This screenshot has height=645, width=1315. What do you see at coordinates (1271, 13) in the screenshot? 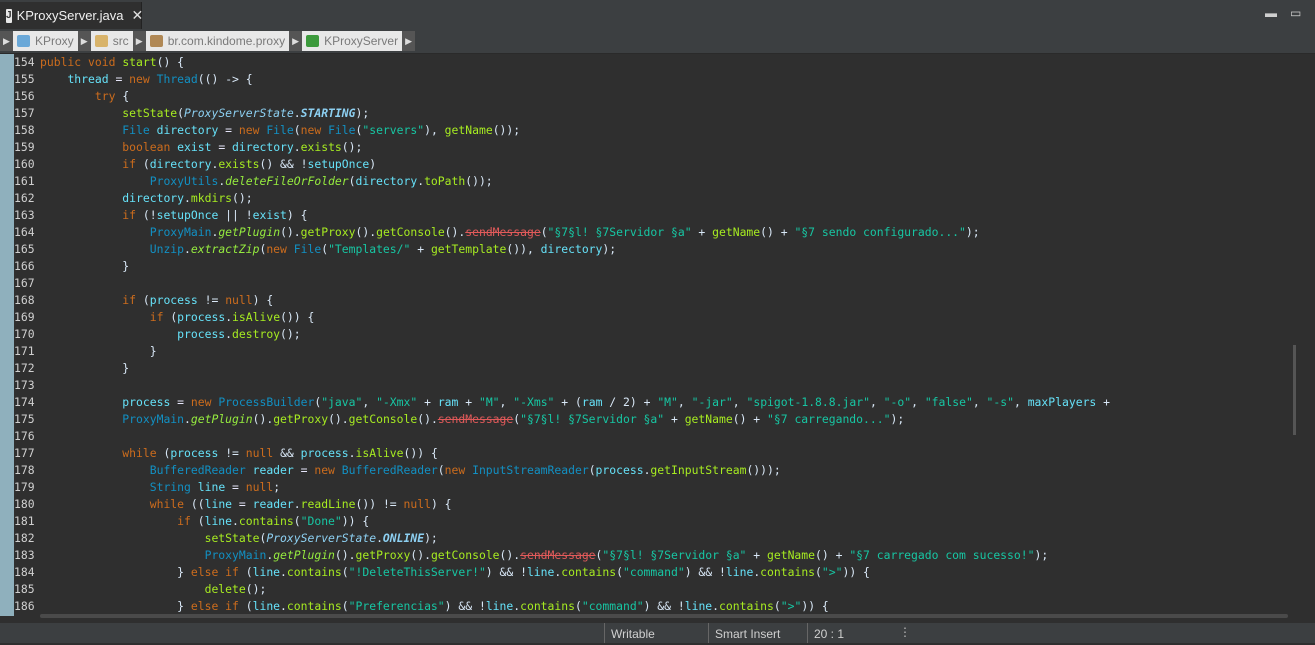
I see `minimize-icon: ▬` at bounding box center [1271, 13].